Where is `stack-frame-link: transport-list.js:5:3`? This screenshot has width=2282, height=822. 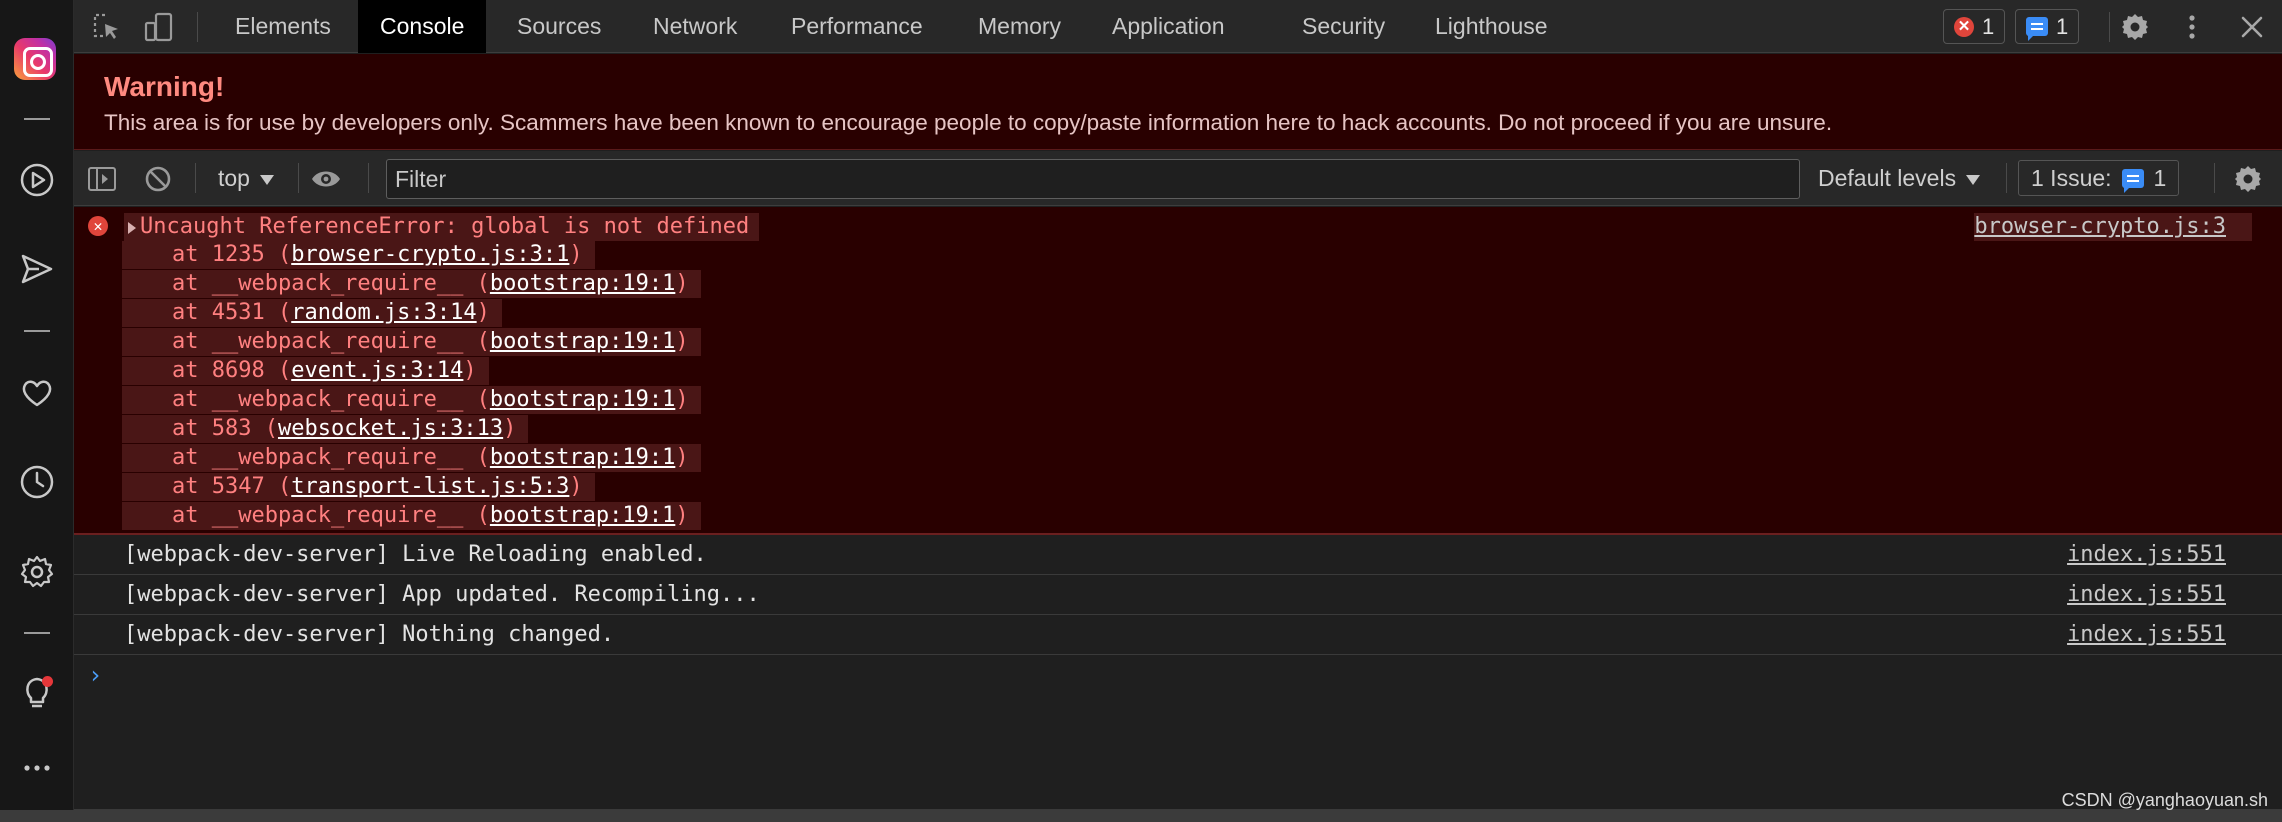 stack-frame-link: transport-list.js:5:3 is located at coordinates (430, 486).